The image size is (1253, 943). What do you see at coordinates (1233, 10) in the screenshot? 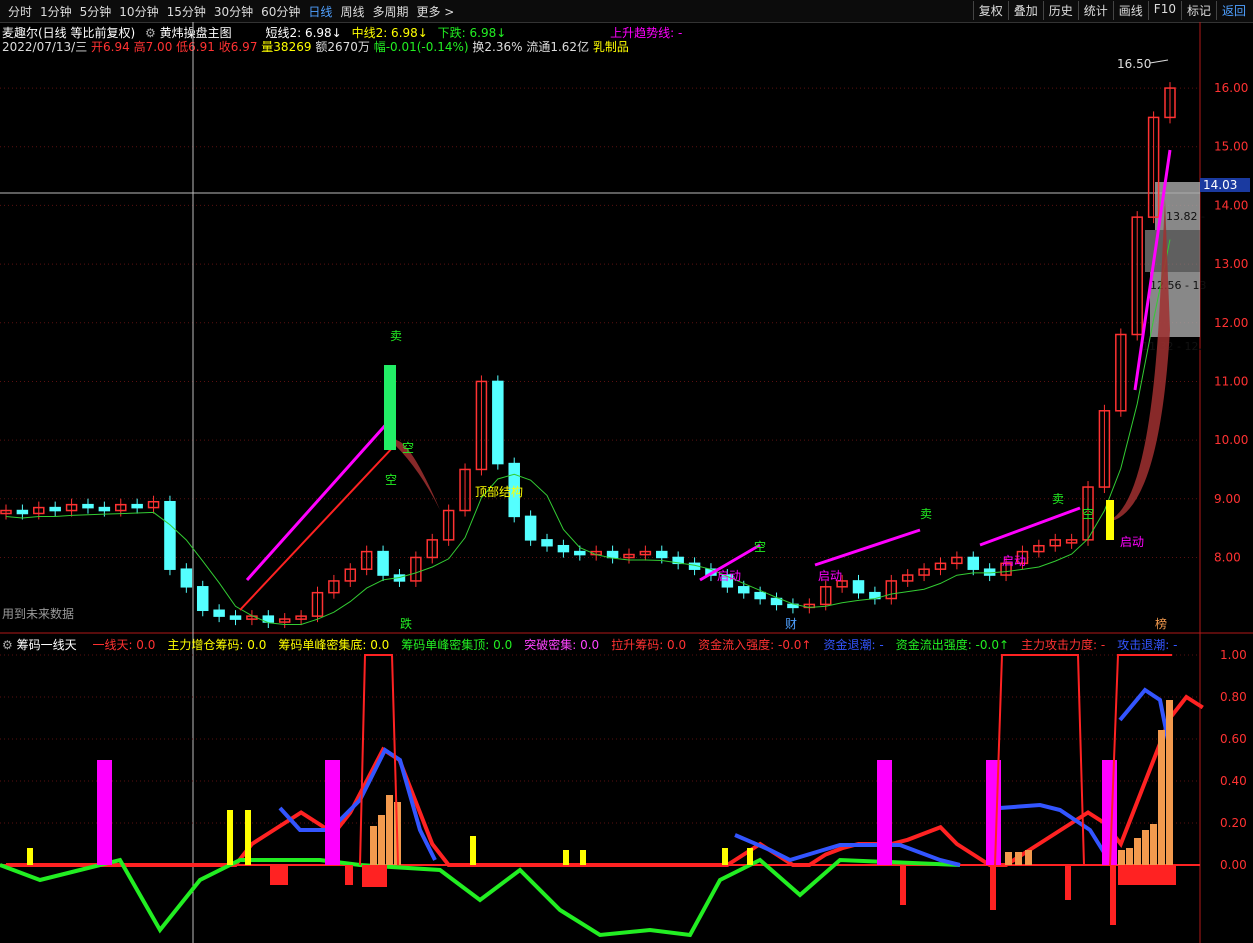
I see `toolbar-button-7: 返回` at bounding box center [1233, 10].